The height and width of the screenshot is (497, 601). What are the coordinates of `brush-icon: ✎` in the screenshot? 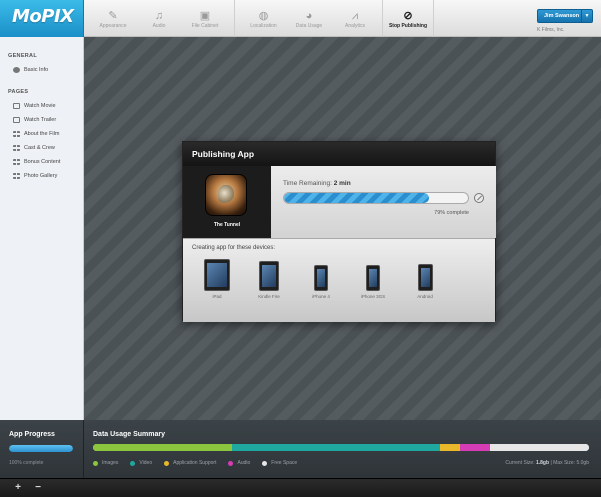 It's located at (113, 16).